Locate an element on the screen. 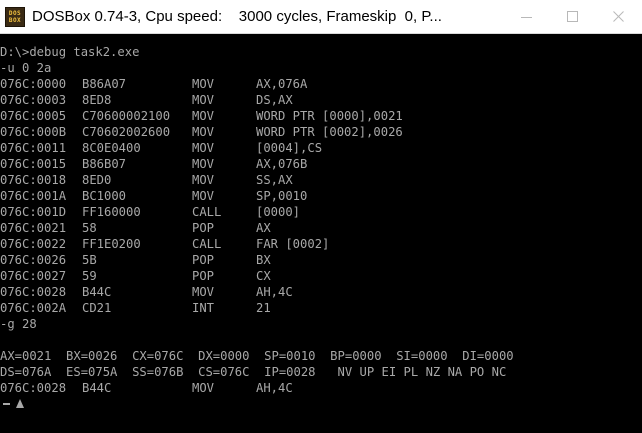 The image size is (642, 433). icon-text-top: DOS is located at coordinates (15, 13).